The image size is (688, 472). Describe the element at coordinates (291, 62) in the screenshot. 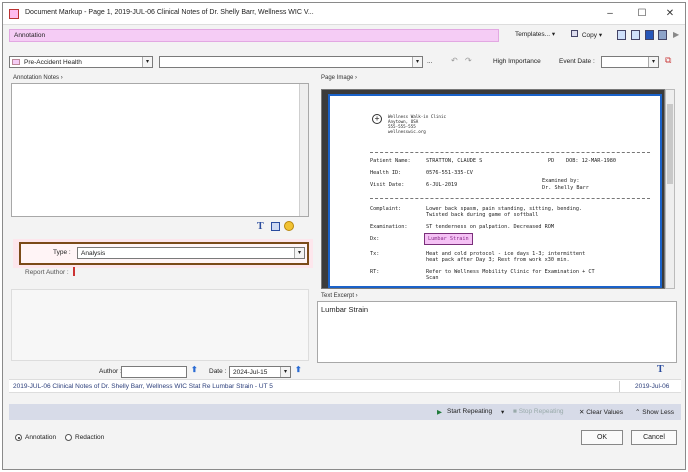

I see `description-select: ▾` at that location.